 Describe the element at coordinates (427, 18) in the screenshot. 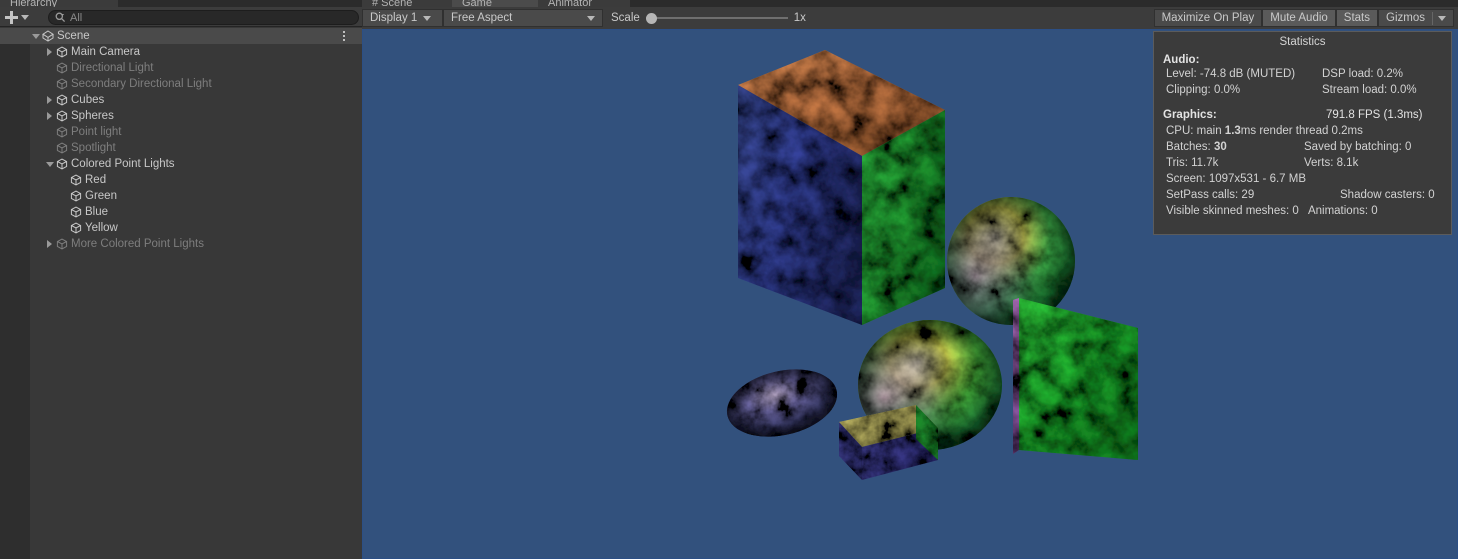

I see `chevron-down-icon` at that location.